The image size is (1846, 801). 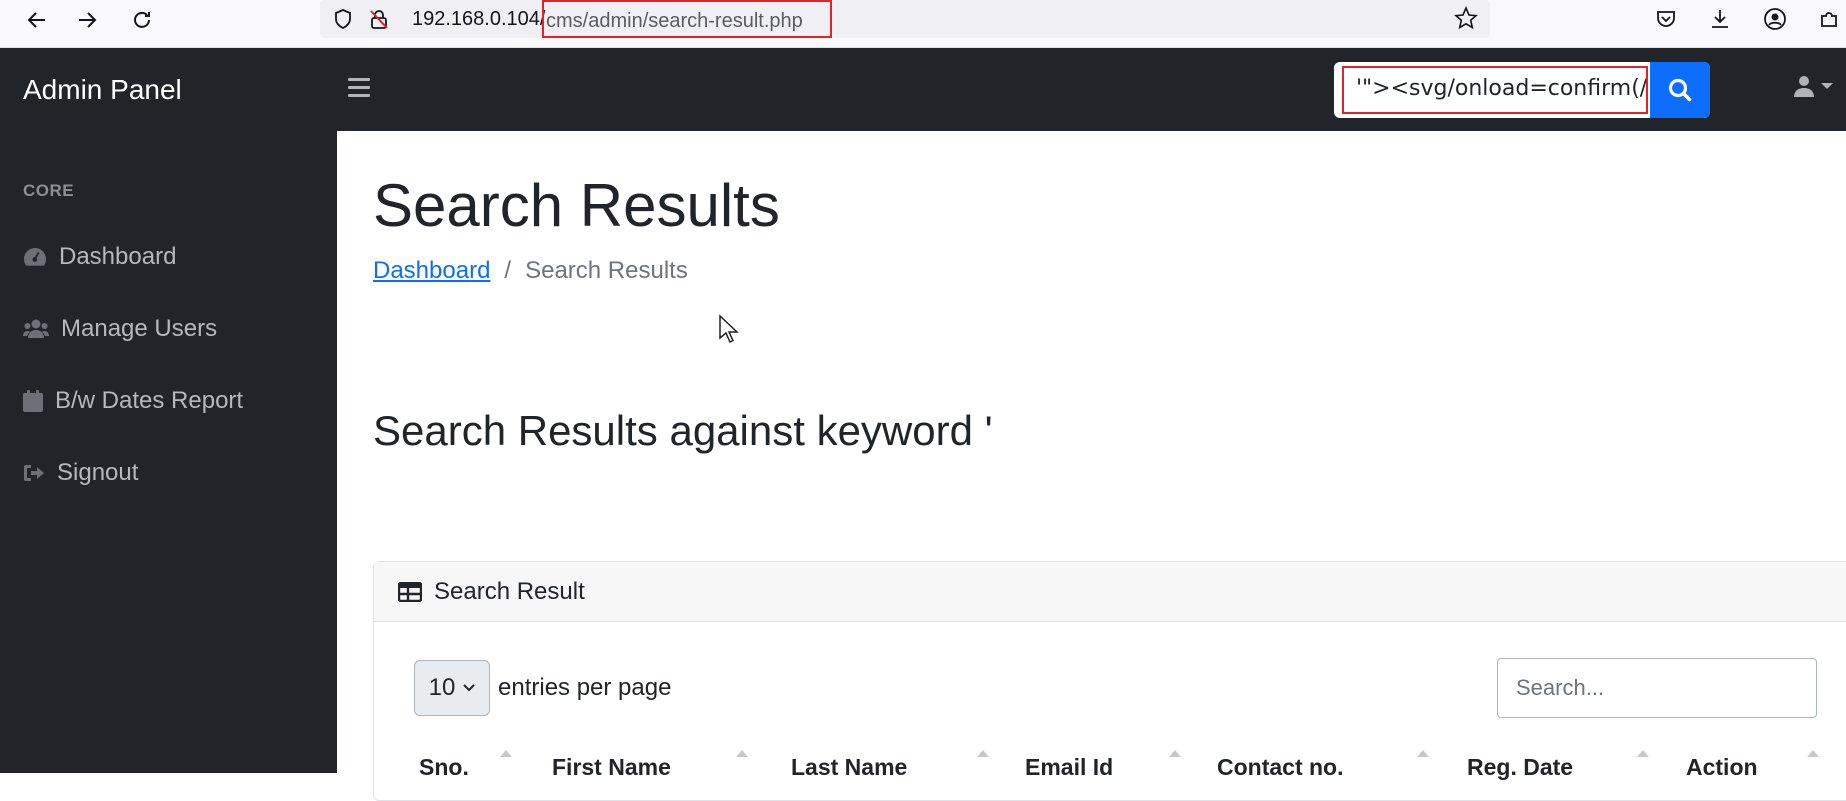 I want to click on table-icon, so click(x=410, y=591).